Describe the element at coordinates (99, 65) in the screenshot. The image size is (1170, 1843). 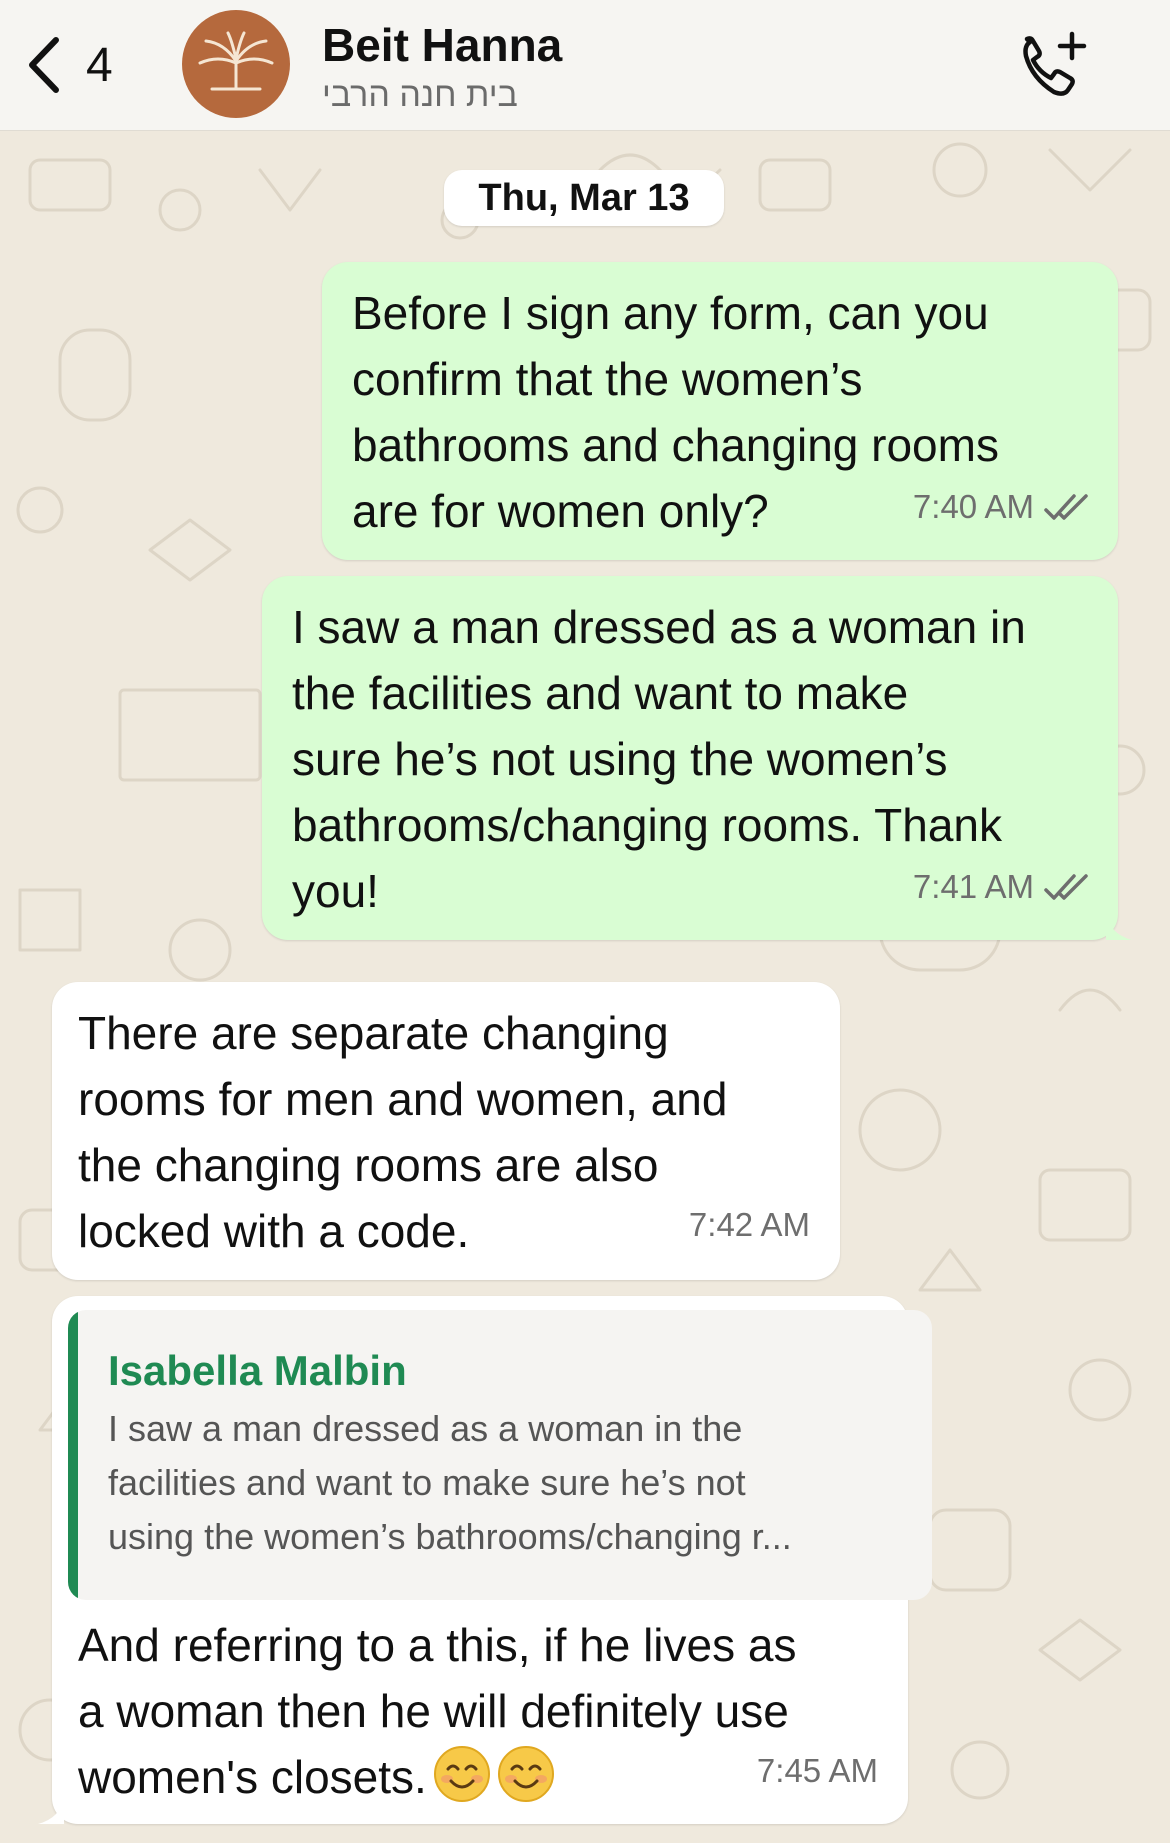
I see `unread-count: 4` at that location.